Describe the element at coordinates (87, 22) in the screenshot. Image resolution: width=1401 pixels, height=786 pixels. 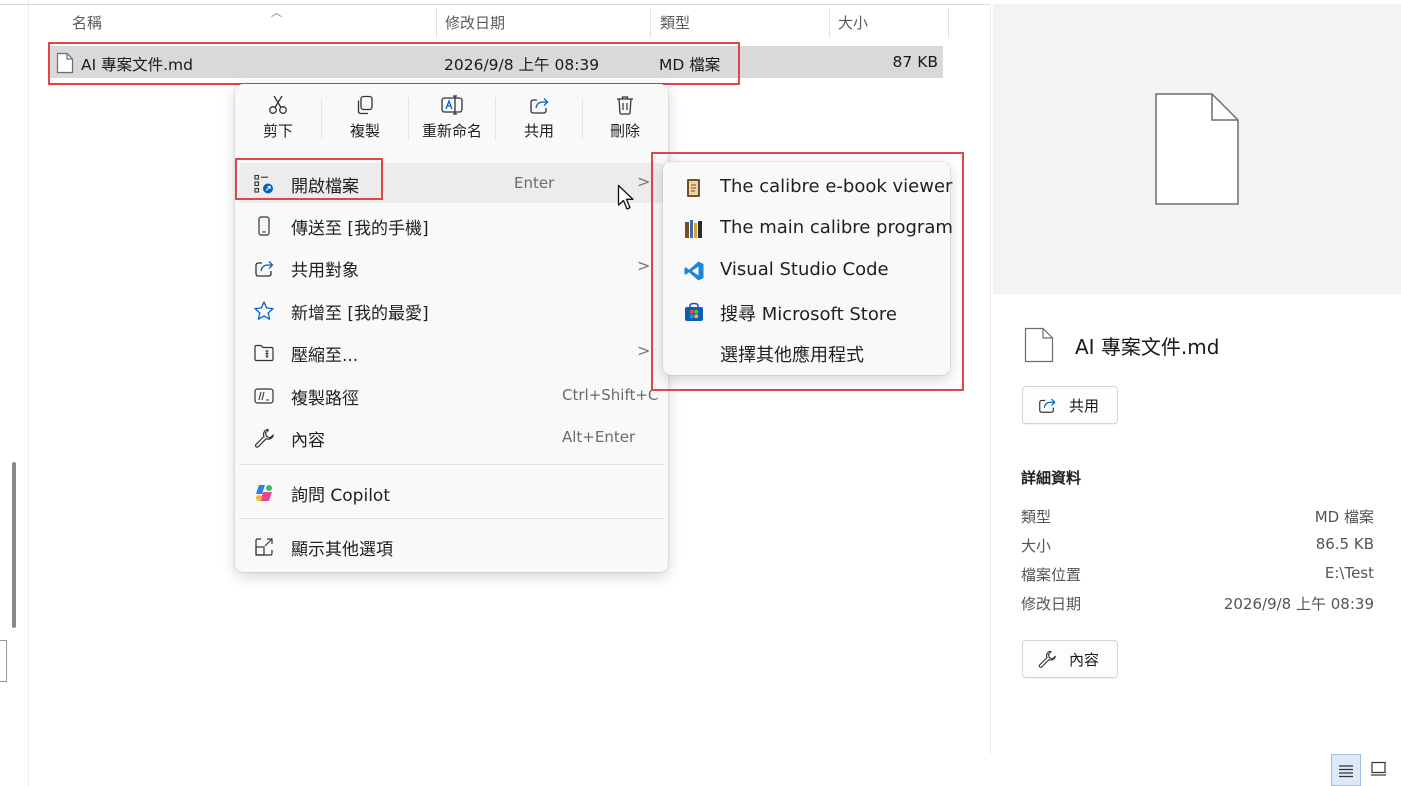
I see `column-name: 名稱` at that location.